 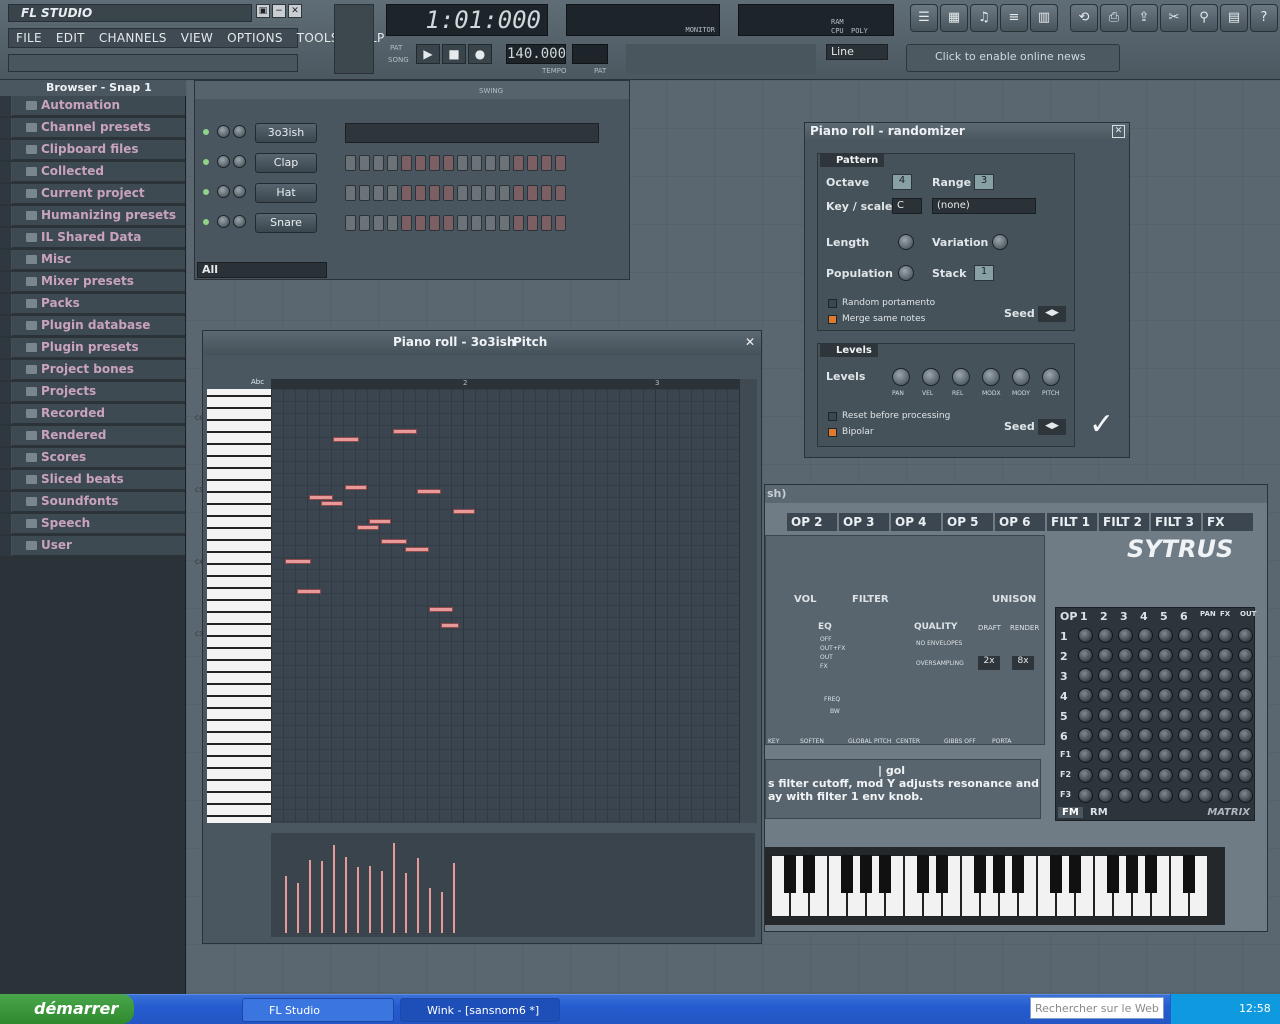 What do you see at coordinates (1001, 741) in the screenshot?
I see `sytrus-flag: PORTA` at bounding box center [1001, 741].